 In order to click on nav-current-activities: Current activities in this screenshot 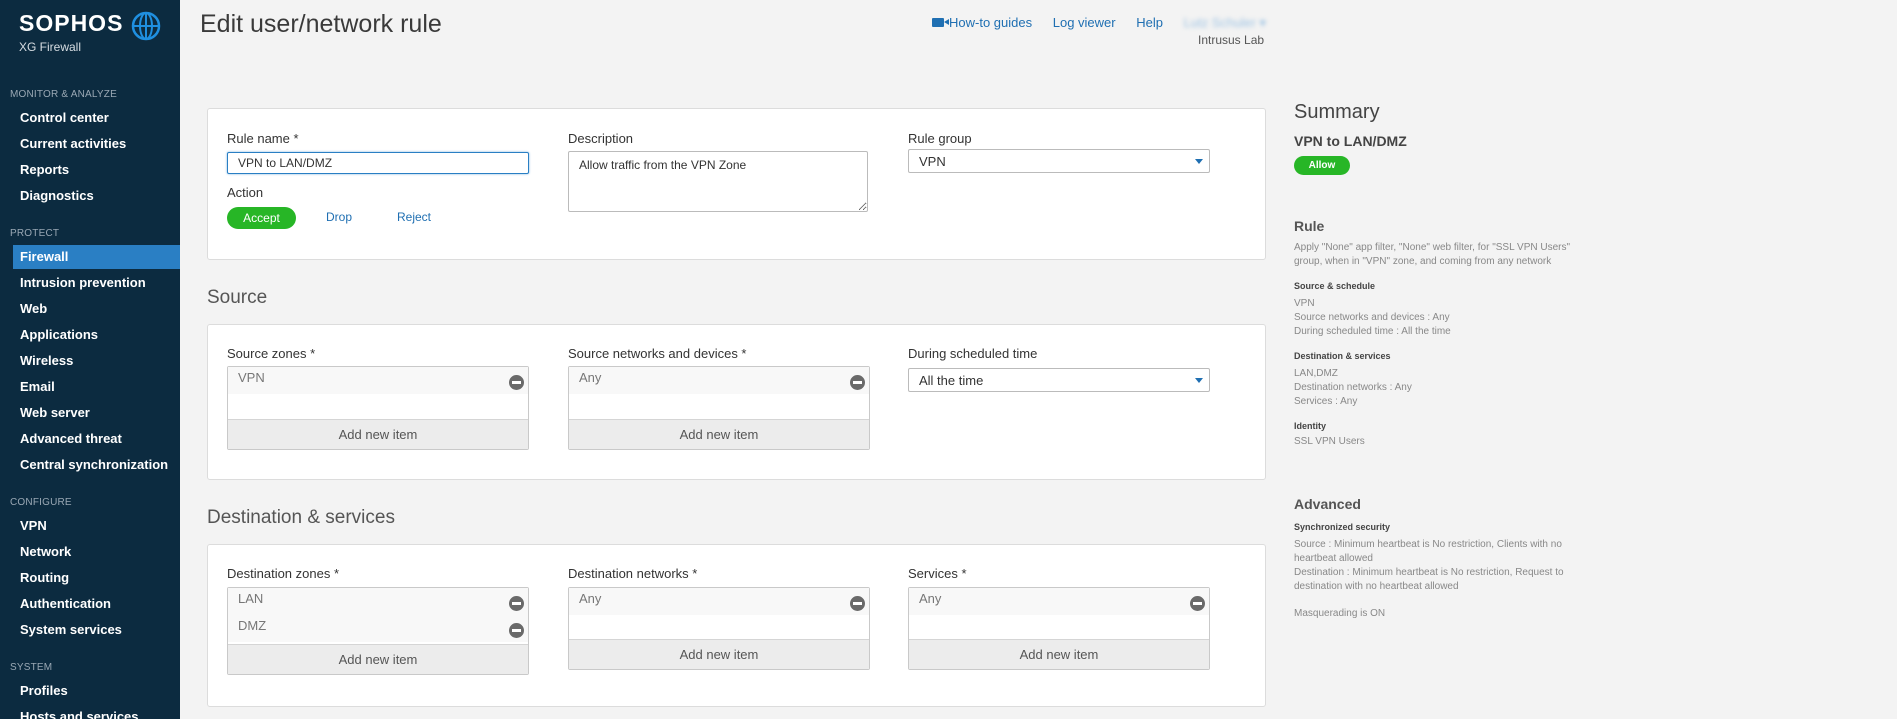, I will do `click(96, 144)`.